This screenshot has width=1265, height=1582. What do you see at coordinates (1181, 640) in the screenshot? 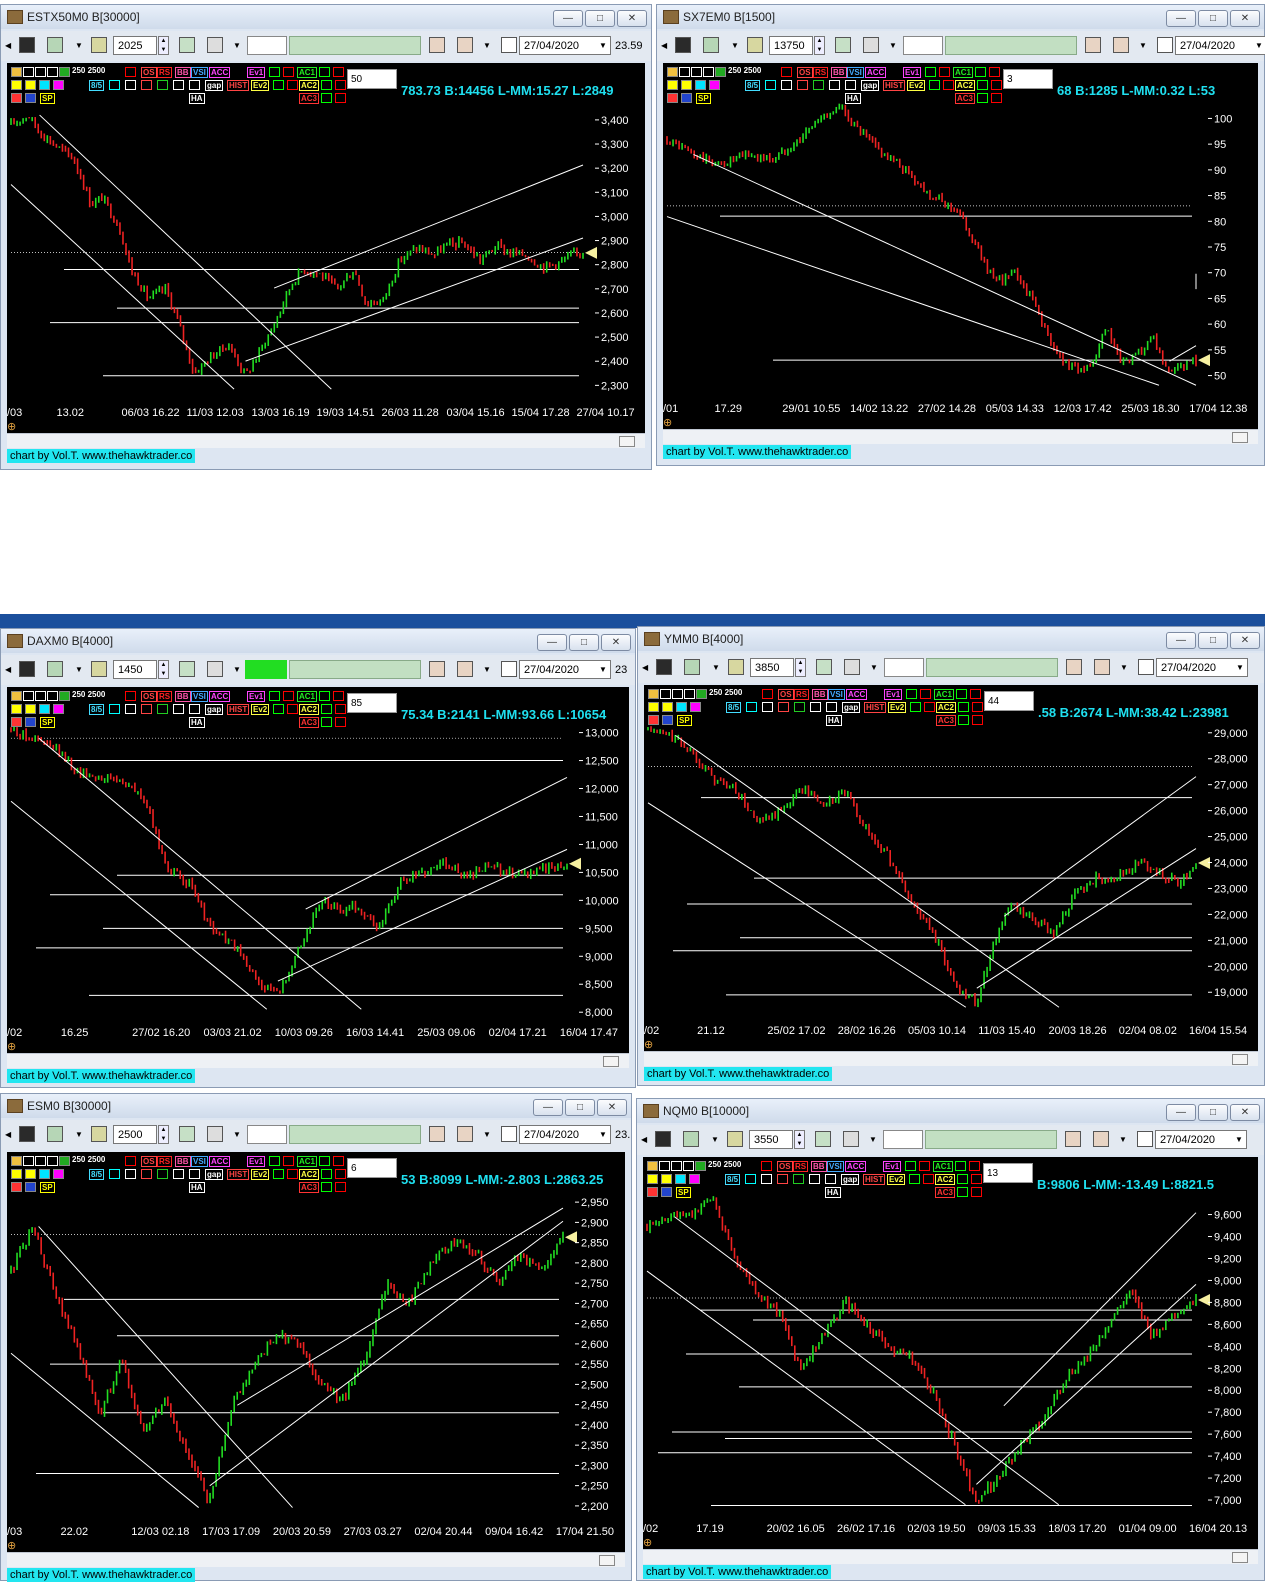
I see `minimize-button: —` at bounding box center [1181, 640].